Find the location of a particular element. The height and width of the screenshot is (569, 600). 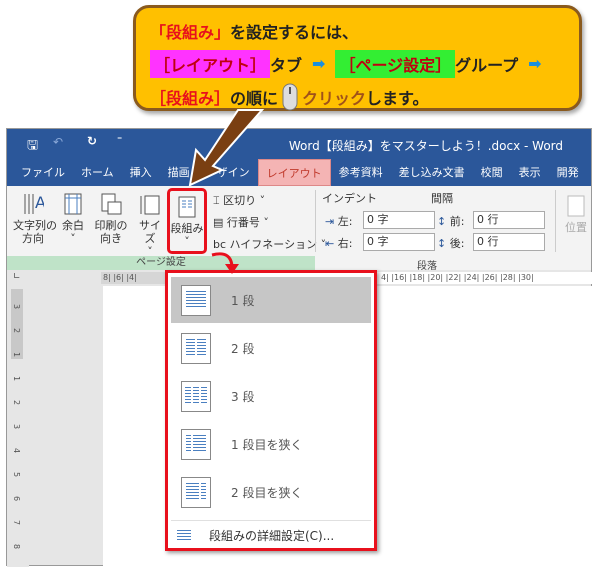

pointer-arrow-icon is located at coordinates (226, 191).